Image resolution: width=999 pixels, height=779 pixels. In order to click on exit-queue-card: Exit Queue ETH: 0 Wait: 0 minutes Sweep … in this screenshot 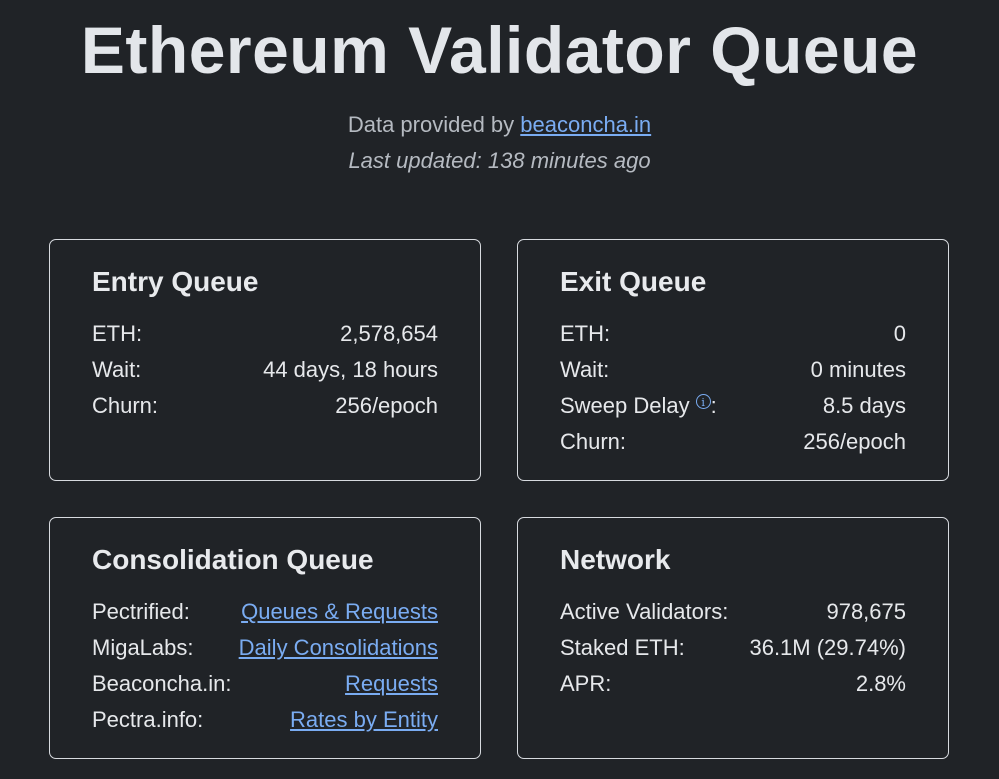, I will do `click(733, 360)`.